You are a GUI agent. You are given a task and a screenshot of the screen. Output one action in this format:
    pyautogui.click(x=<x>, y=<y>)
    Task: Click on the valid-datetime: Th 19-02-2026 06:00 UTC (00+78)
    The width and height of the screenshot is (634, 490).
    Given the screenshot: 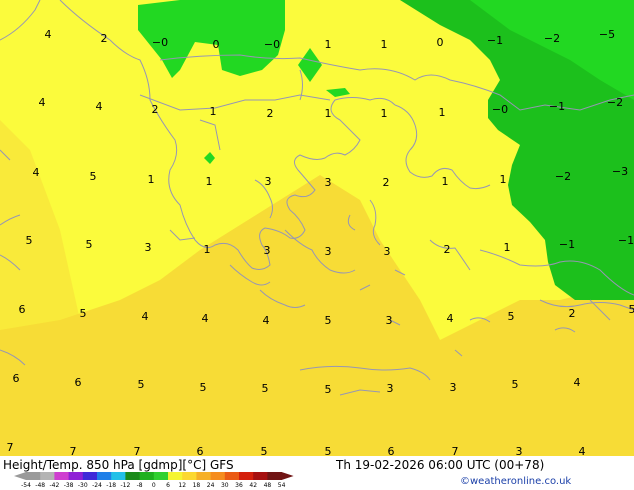 What is the action you would take?
    pyautogui.click(x=440, y=465)
    